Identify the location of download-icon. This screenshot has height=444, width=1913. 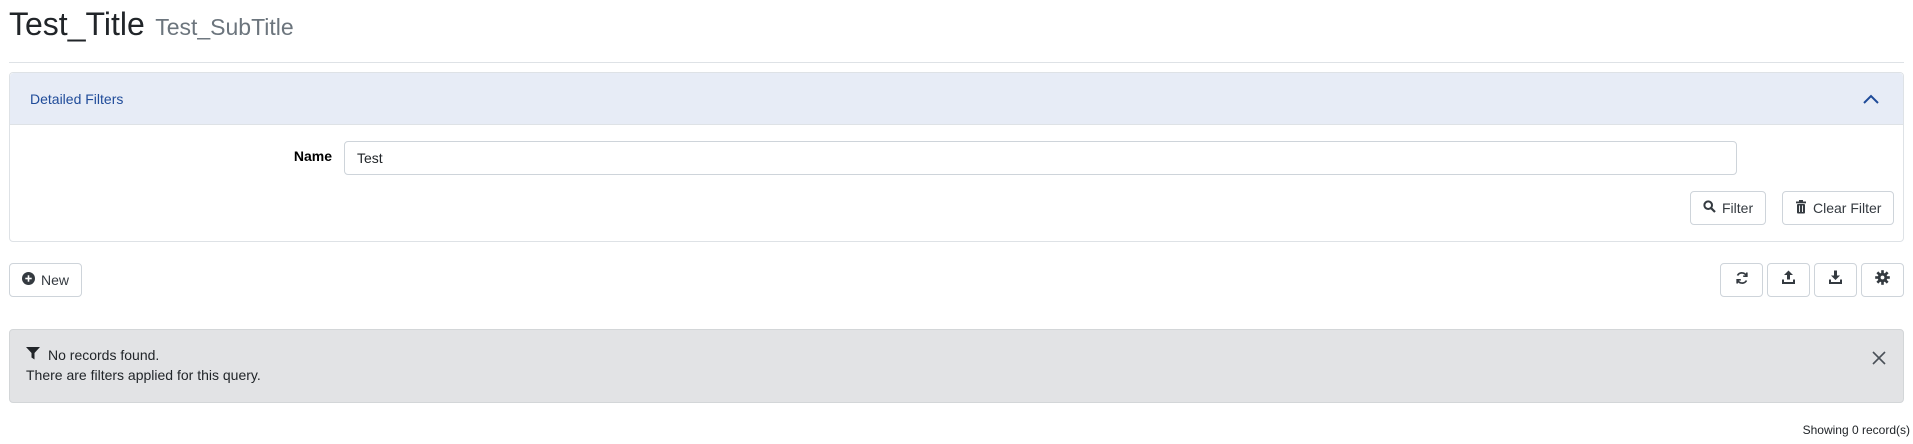
(1835, 280).